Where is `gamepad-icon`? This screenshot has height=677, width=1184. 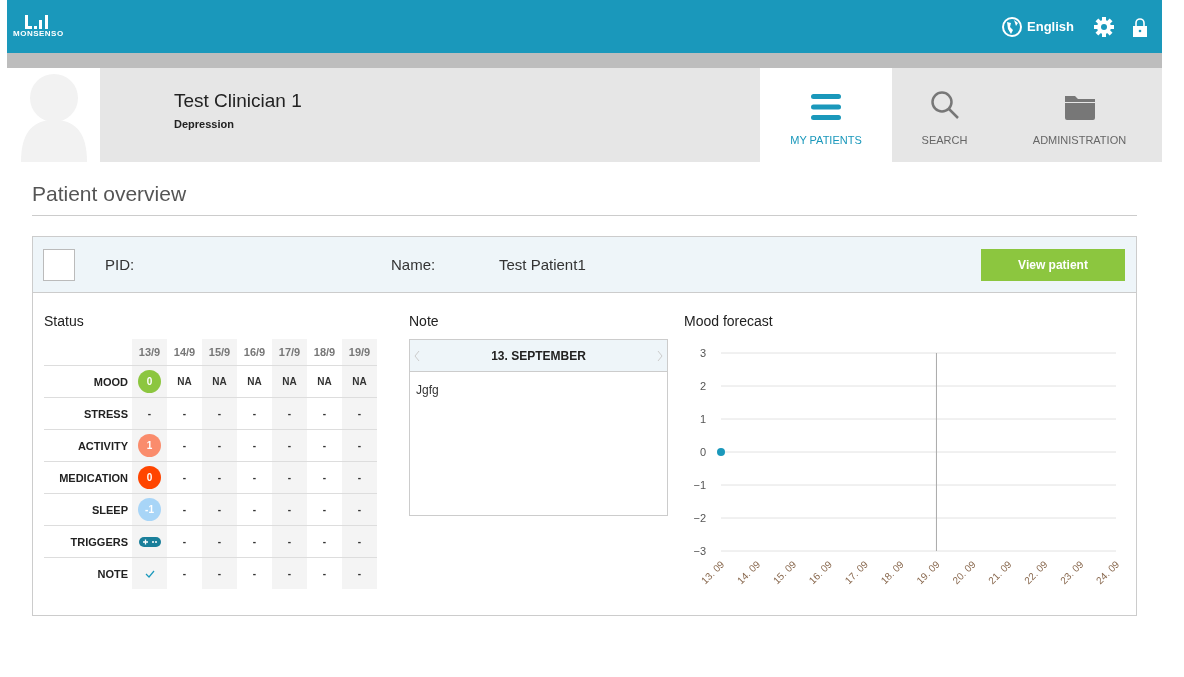
gamepad-icon is located at coordinates (149, 541).